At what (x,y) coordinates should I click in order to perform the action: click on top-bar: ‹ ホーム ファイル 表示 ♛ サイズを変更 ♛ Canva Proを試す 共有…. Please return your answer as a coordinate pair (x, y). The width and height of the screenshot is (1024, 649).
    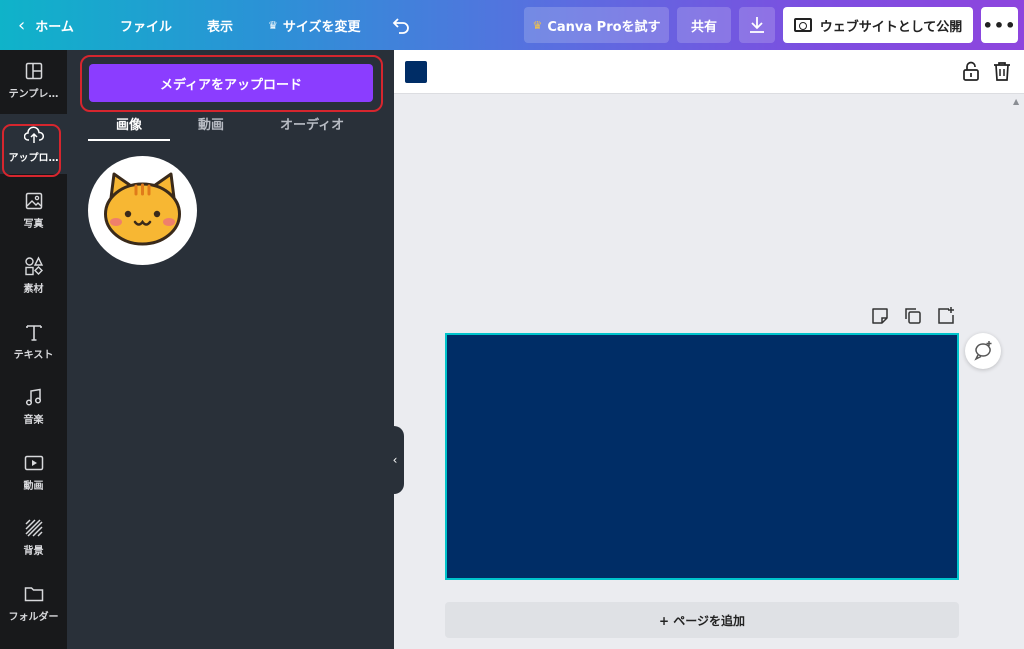
    Looking at the image, I should click on (512, 25).